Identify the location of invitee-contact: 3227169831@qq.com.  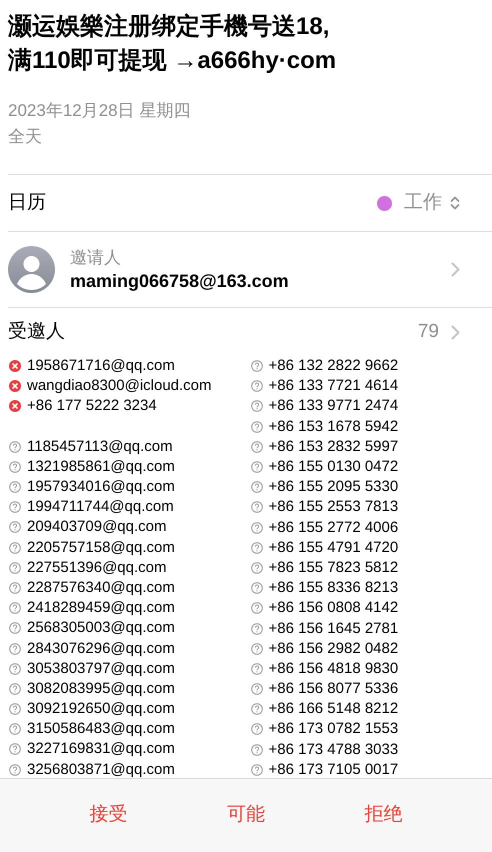
(101, 749).